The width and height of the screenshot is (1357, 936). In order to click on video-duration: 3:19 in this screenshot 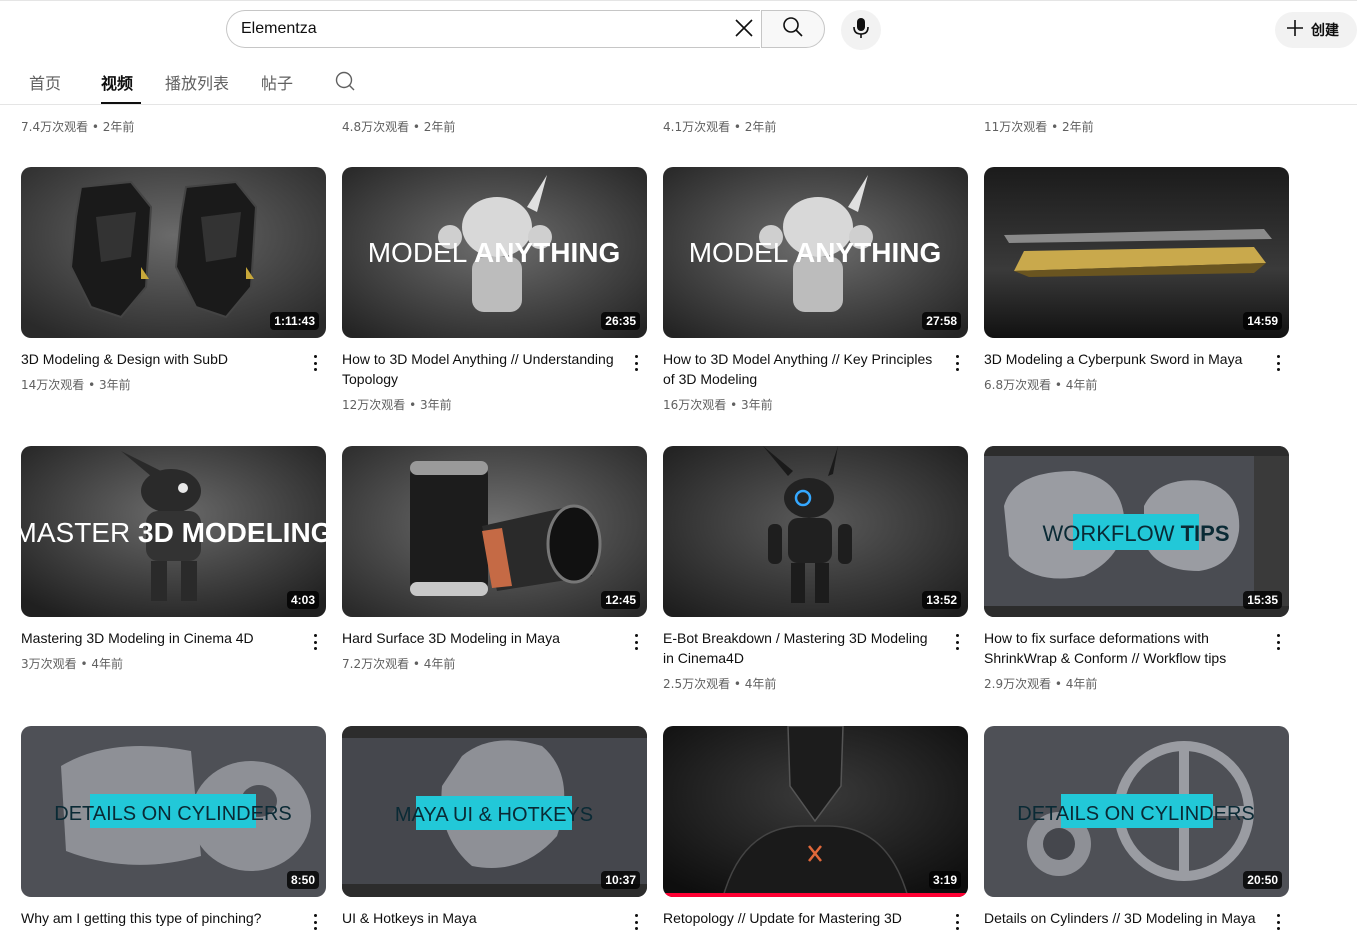, I will do `click(944, 880)`.